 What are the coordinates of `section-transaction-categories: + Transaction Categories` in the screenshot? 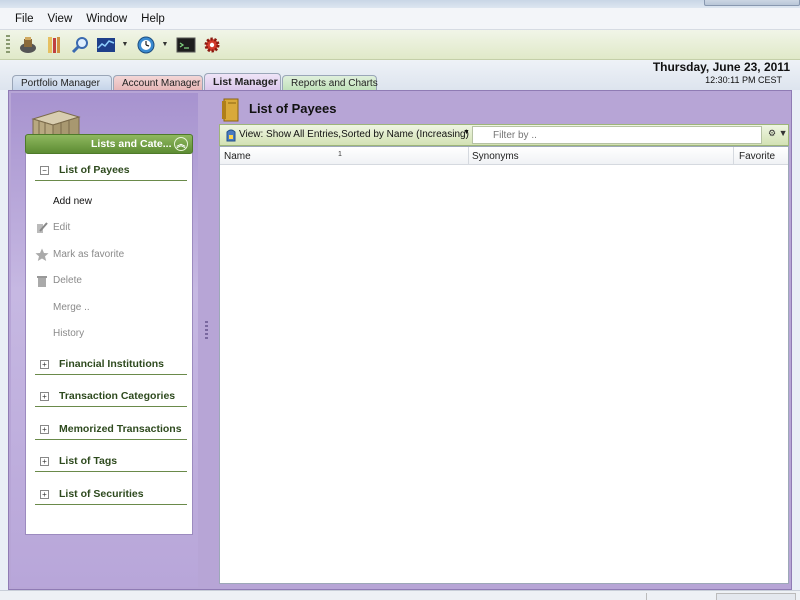 It's located at (111, 398).